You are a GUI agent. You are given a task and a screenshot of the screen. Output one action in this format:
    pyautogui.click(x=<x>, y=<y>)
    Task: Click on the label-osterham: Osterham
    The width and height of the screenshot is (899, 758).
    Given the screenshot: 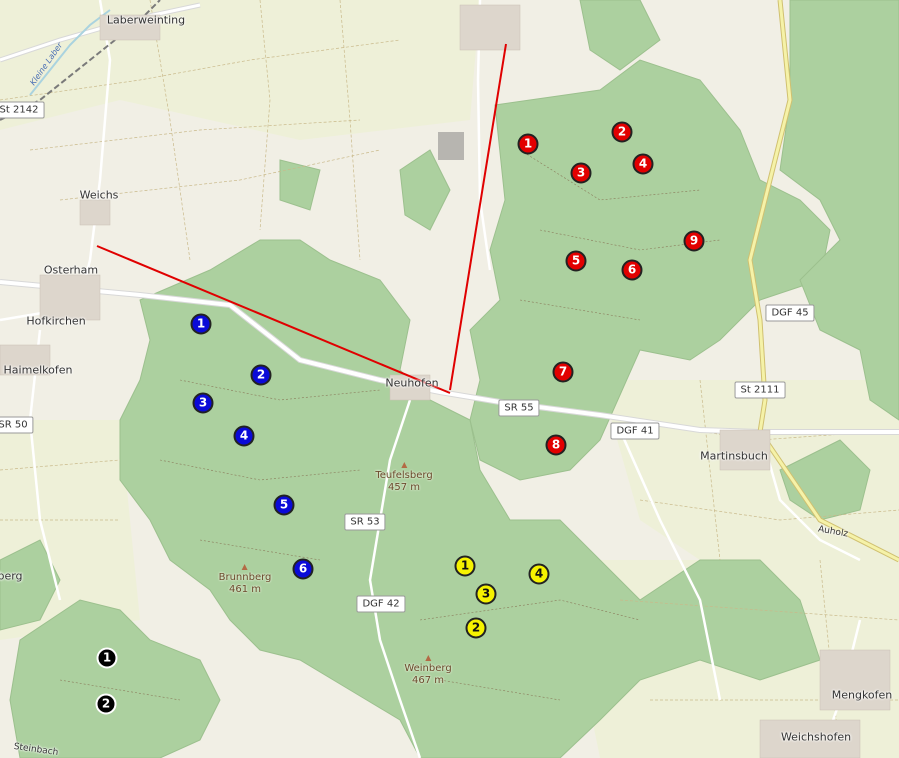 What is the action you would take?
    pyautogui.click(x=71, y=270)
    